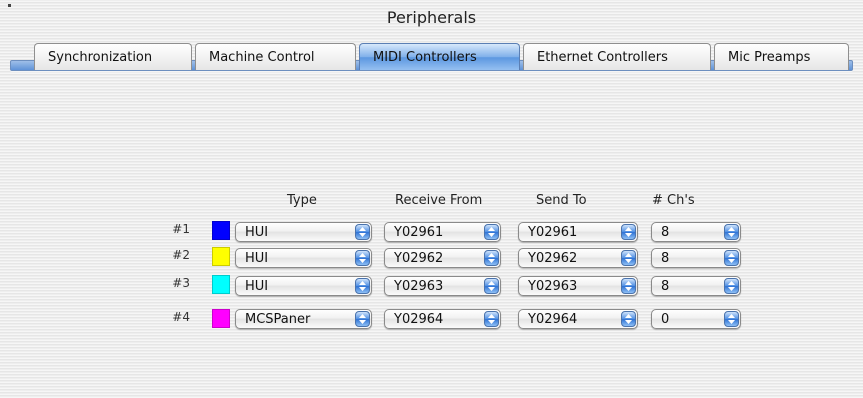 Image resolution: width=863 pixels, height=398 pixels. Describe the element at coordinates (617, 56) in the screenshot. I see `tab-ethernet-controllers: Ethernet Controllers` at that location.